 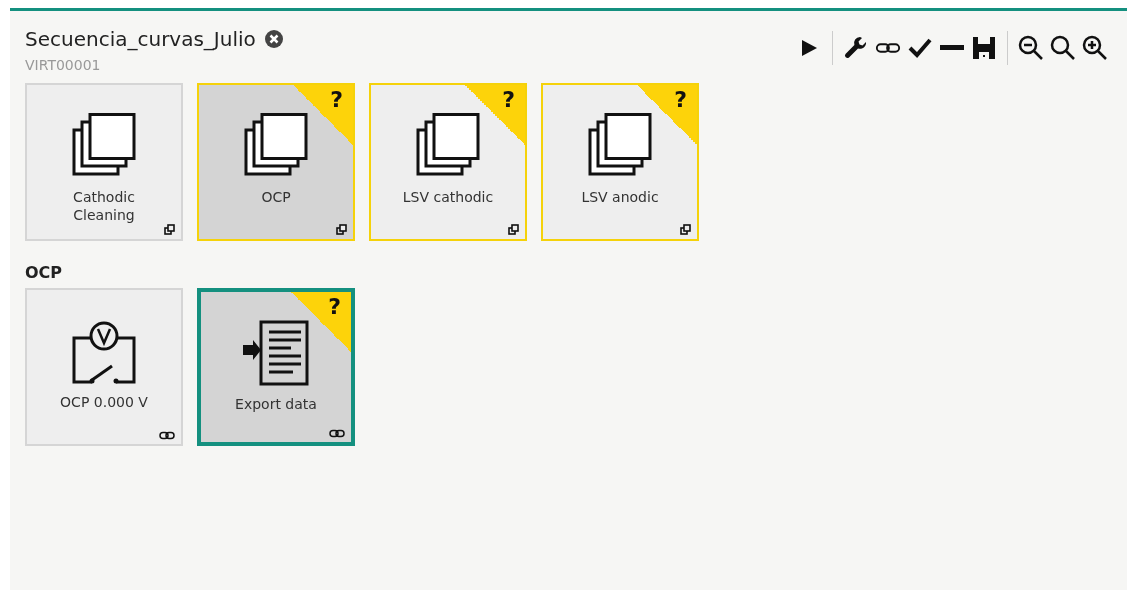 What do you see at coordinates (620, 198) in the screenshot?
I see `tile-label: LSV anodic` at bounding box center [620, 198].